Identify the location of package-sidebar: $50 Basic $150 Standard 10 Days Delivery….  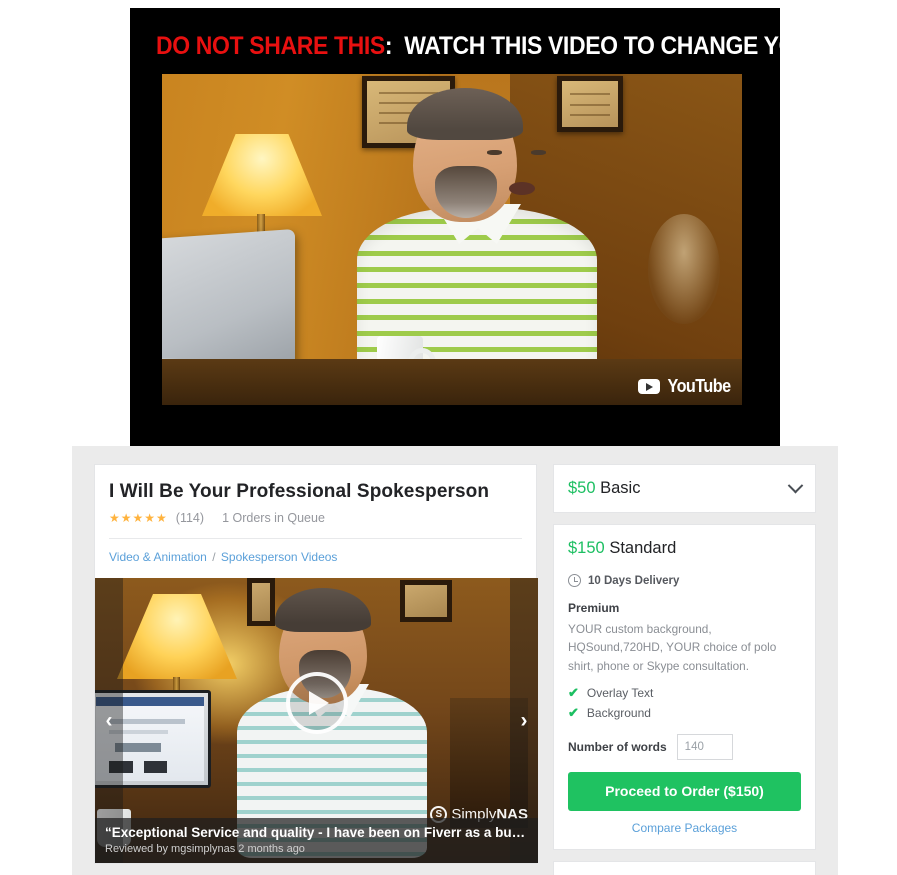
(684, 669).